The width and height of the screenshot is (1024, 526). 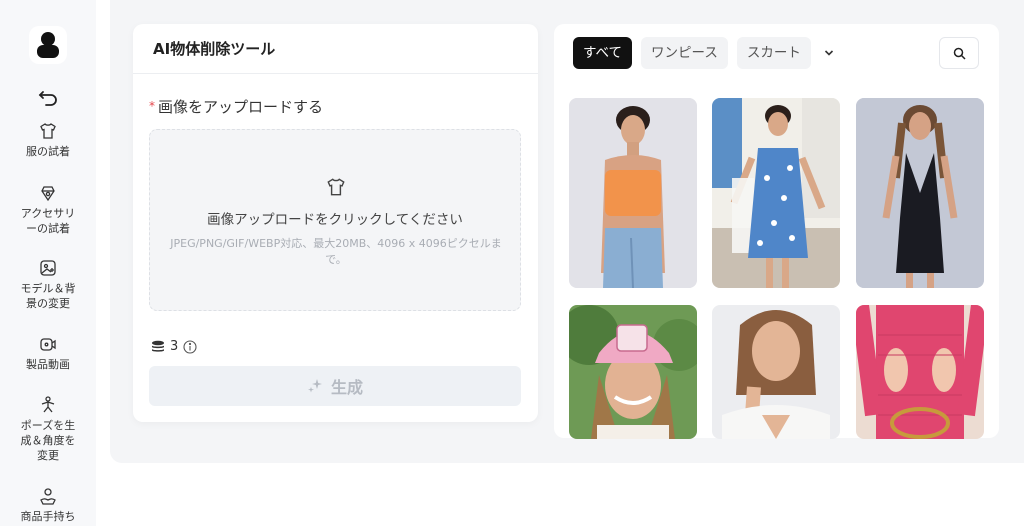 I want to click on coins-icon, so click(x=158, y=346).